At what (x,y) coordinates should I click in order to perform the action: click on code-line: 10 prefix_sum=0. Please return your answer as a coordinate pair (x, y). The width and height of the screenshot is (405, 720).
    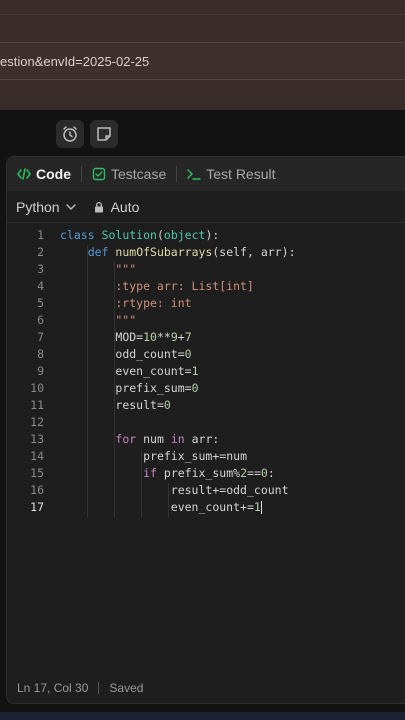
    Looking at the image, I should click on (206, 388).